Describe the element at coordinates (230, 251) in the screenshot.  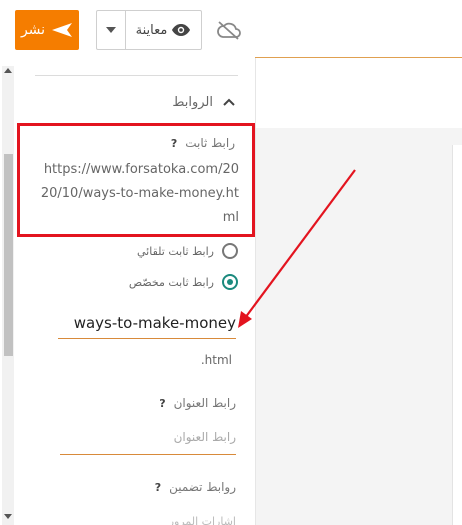
I see `radio-button` at that location.